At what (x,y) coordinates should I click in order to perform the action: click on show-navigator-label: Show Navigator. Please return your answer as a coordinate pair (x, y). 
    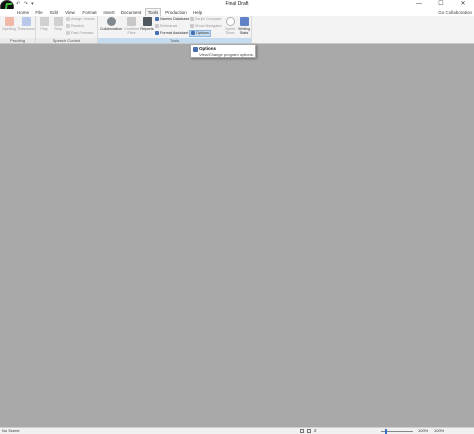
    Looking at the image, I should click on (208, 26).